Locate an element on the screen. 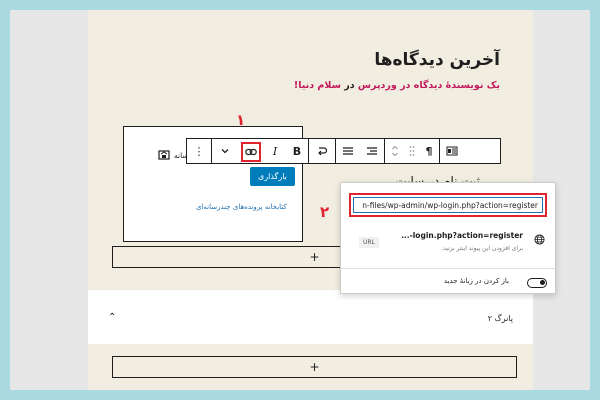 This screenshot has width=600, height=400. more-options-button: ⋮ is located at coordinates (199, 151).